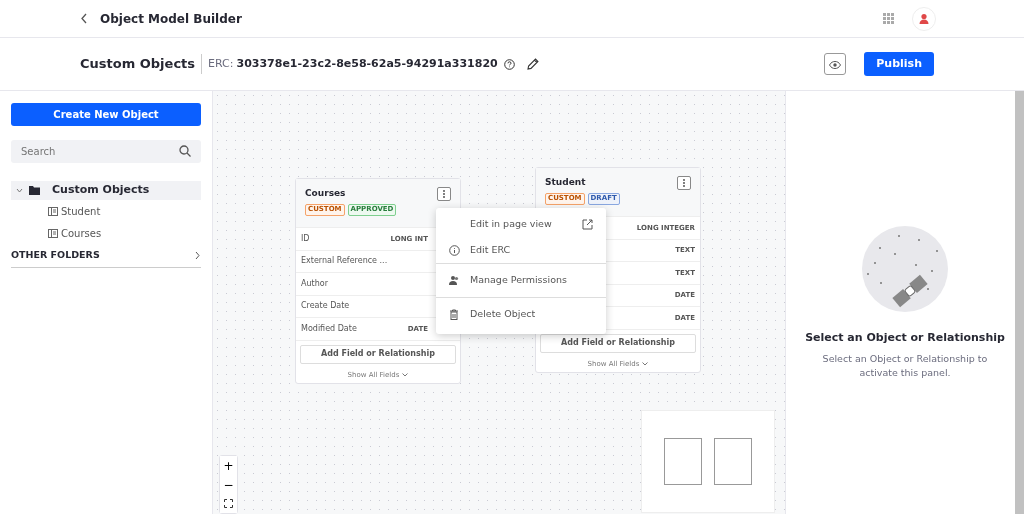  What do you see at coordinates (141, 64) in the screenshot?
I see `section-title: Custom Objects` at bounding box center [141, 64].